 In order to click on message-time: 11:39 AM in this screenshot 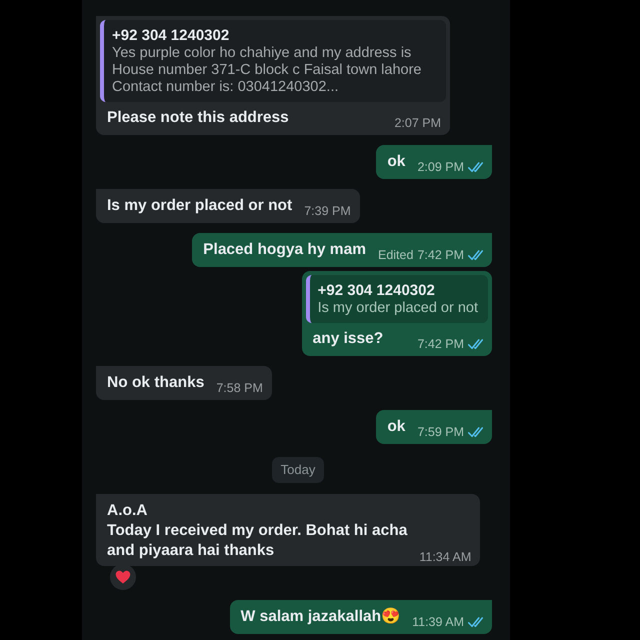, I will do `click(438, 622)`.